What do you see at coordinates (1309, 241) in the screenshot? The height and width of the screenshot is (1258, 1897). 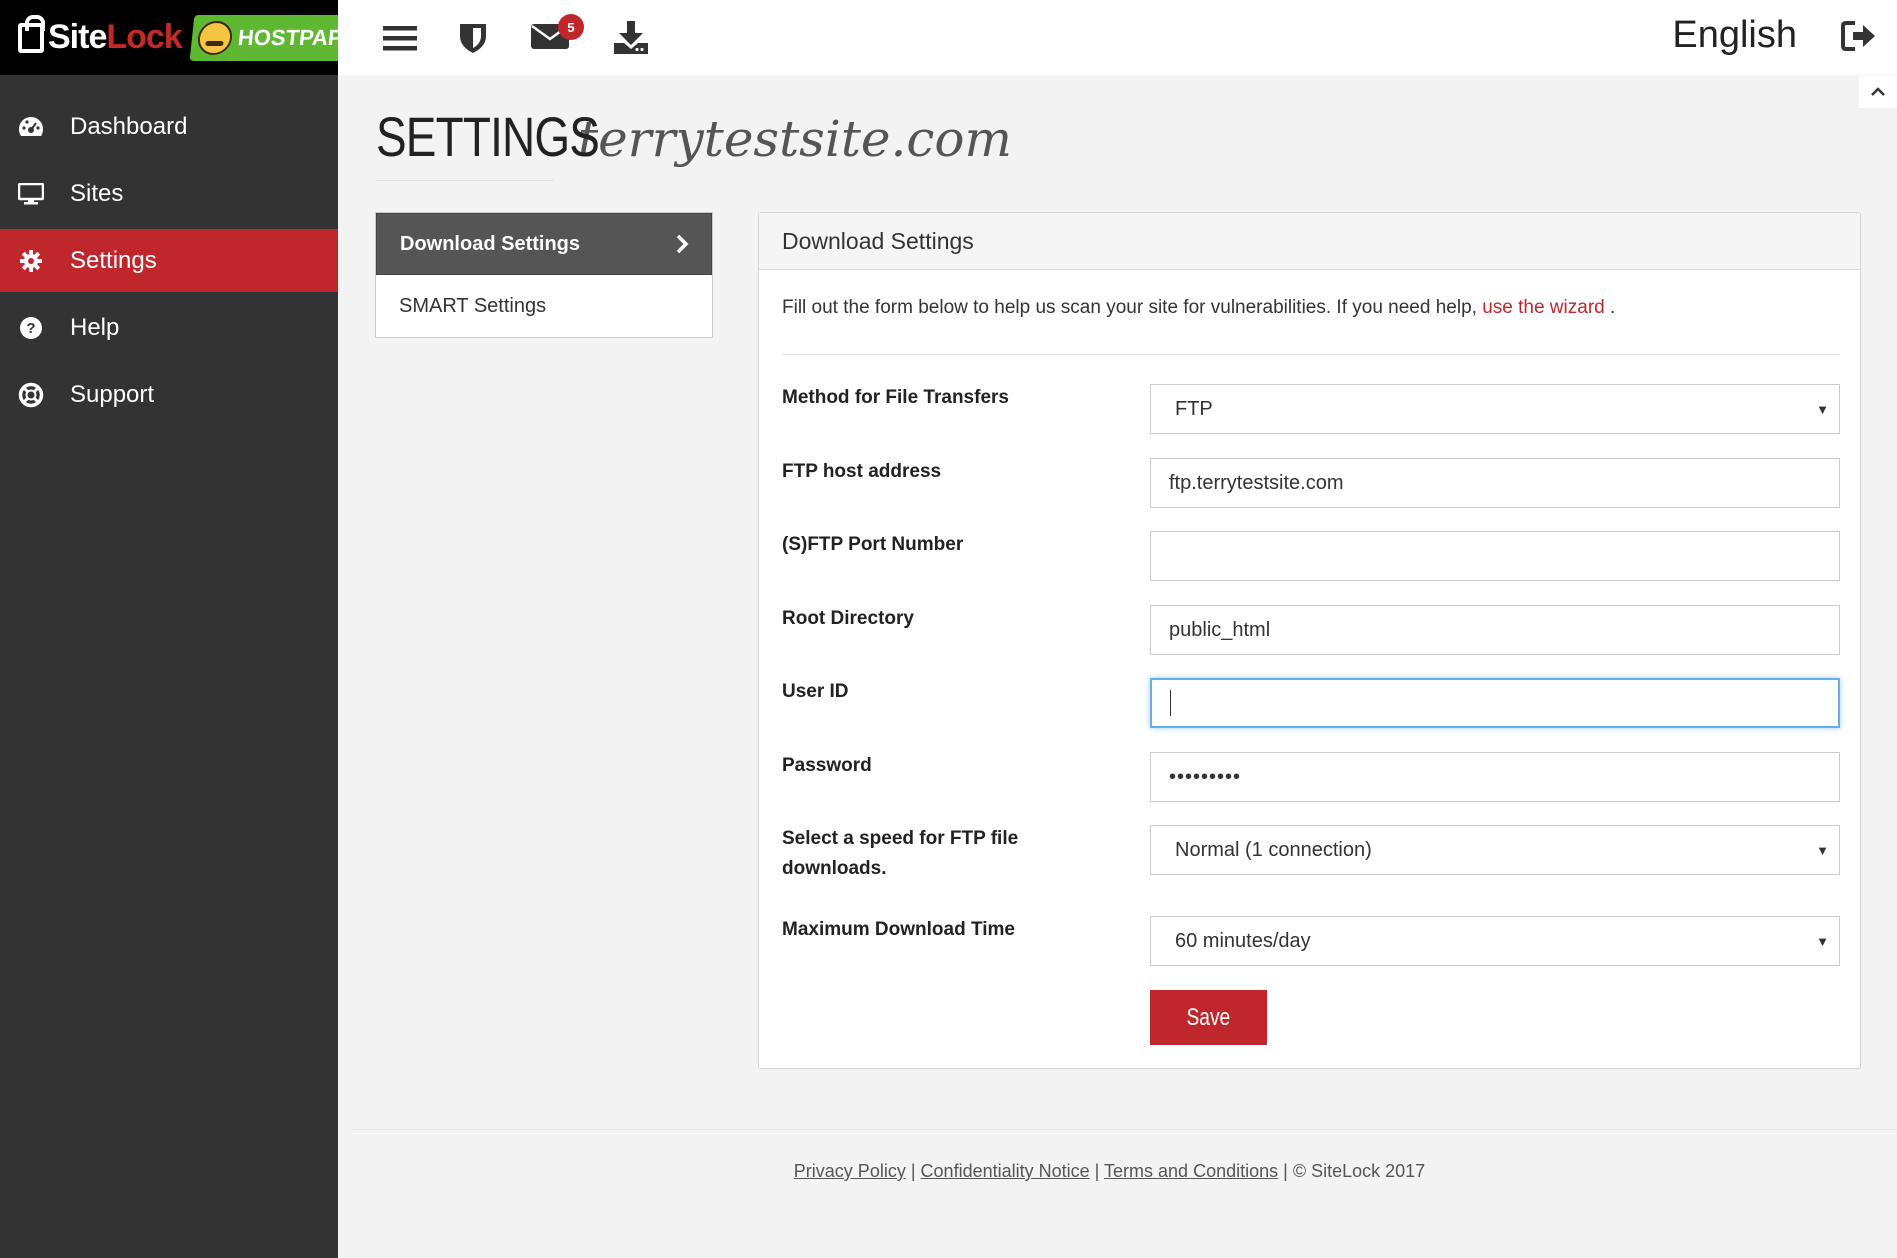 I see `panel-heading: Download Settings` at bounding box center [1309, 241].